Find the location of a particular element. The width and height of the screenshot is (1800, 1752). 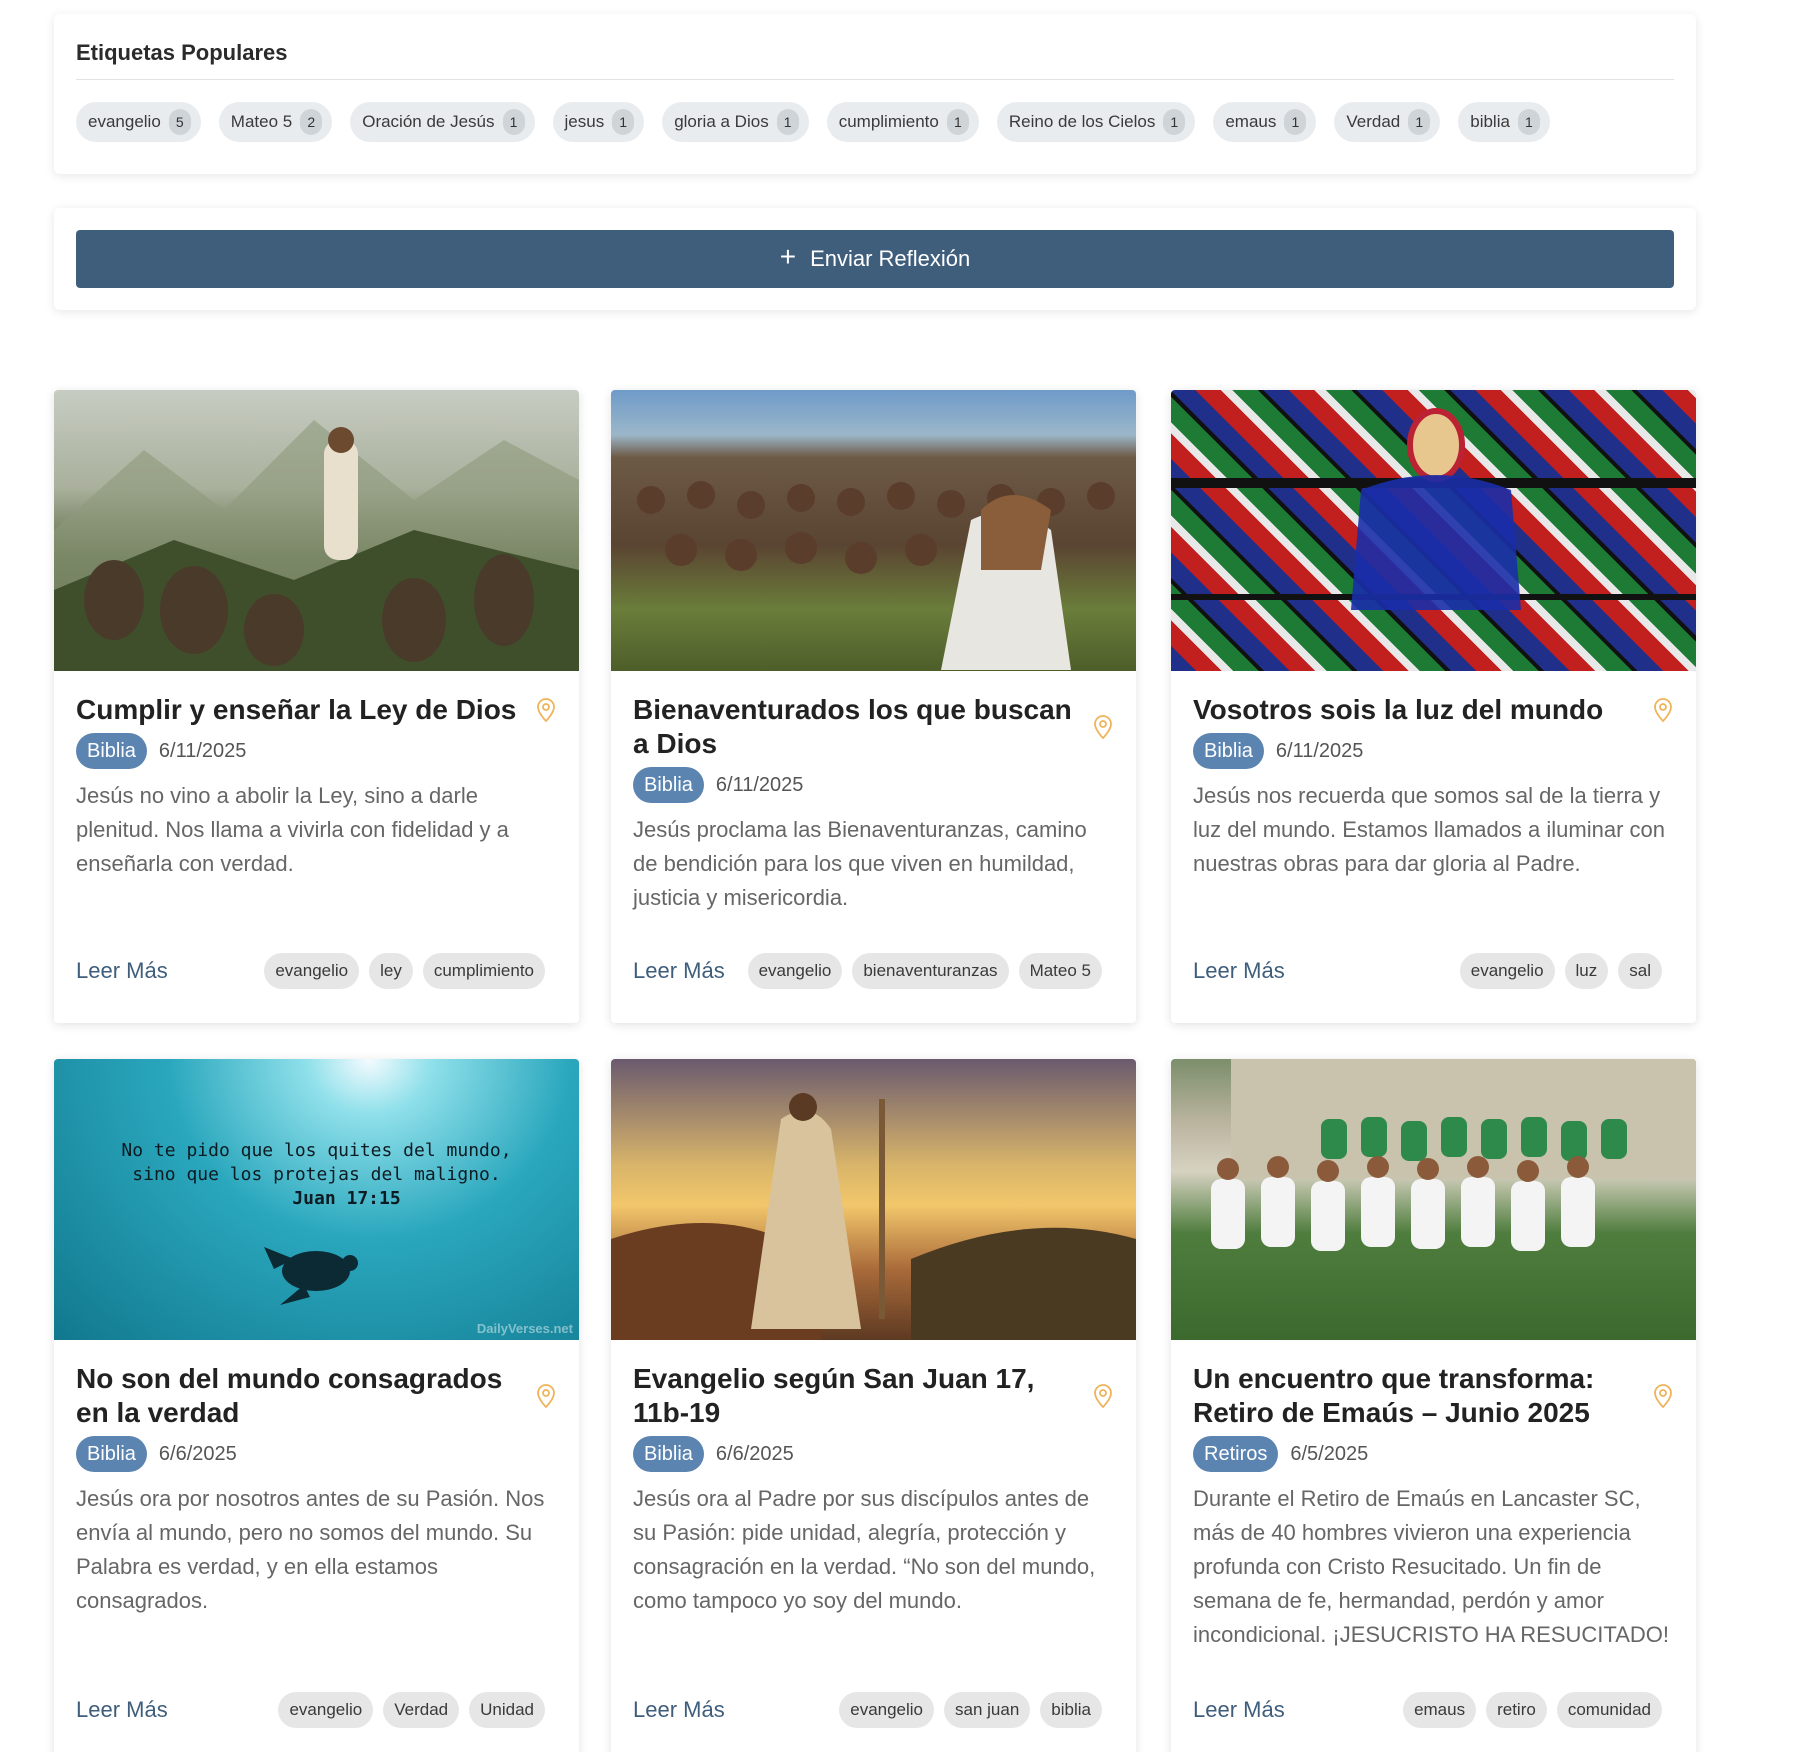

submit-reflection-button: + Enviar Reflexión is located at coordinates (875, 259).